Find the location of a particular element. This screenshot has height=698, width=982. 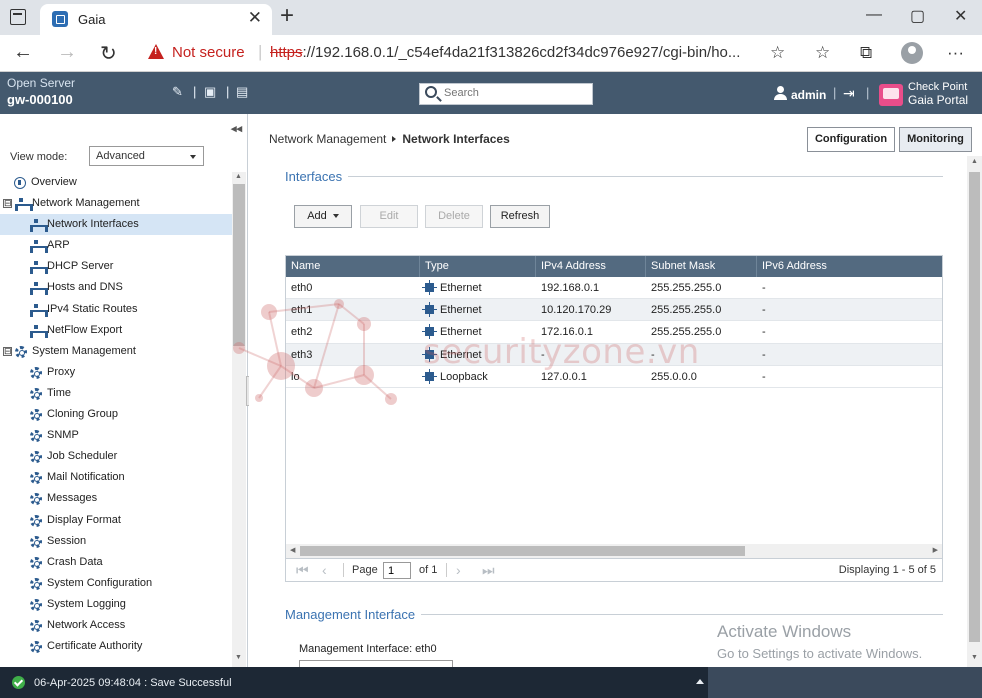

column-header-ipv4: IPv4 Address is located at coordinates (591, 266).